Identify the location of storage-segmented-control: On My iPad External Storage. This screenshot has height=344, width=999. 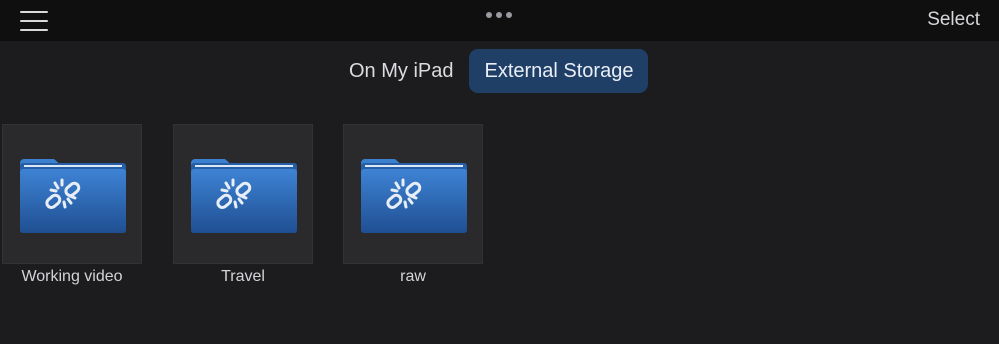
(492, 70).